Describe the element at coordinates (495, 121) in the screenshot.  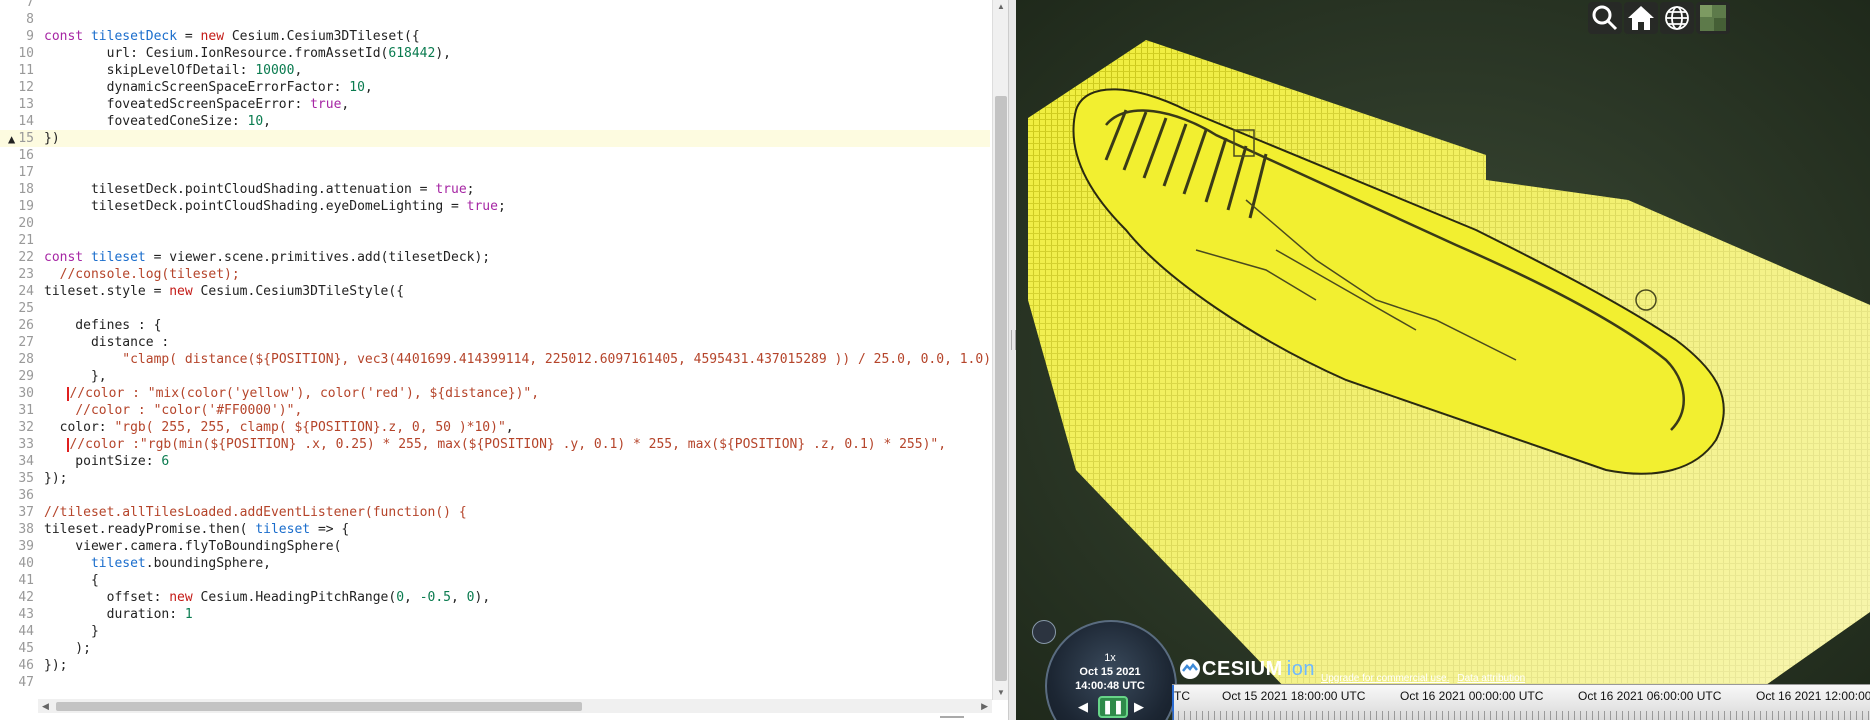
I see `code-line: 14 foveatedConeSize: 10,` at that location.